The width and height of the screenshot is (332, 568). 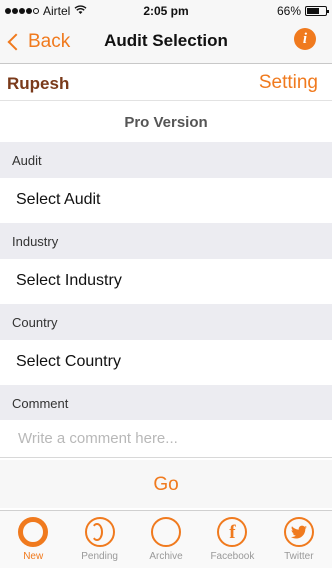 I want to click on tab-label-facebook: Facebook, so click(x=232, y=556).